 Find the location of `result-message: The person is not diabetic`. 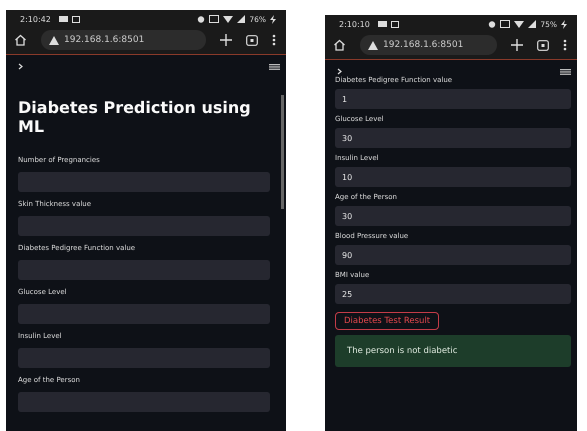

result-message: The person is not diabetic is located at coordinates (453, 351).